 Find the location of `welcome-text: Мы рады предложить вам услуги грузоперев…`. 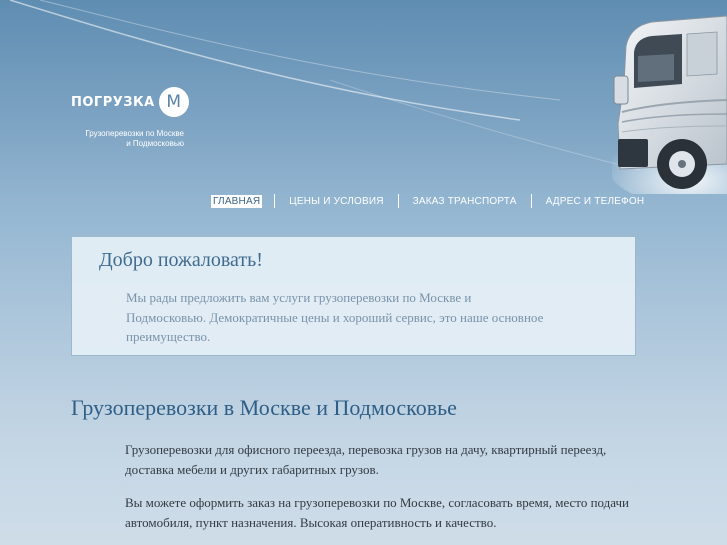

welcome-text: Мы рады предложить вам услуги грузоперев… is located at coordinates (335, 317).